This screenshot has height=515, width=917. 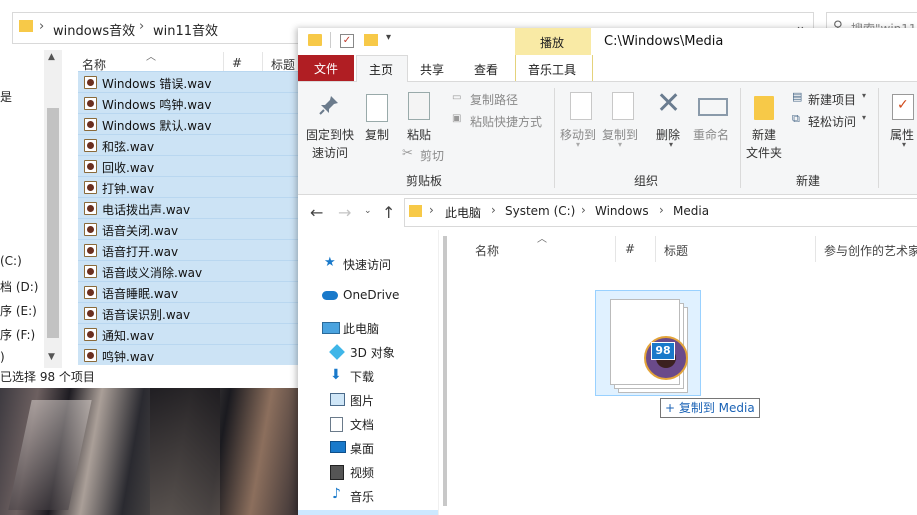 I want to click on recent-locations-icon: ⌄, so click(x=368, y=211).